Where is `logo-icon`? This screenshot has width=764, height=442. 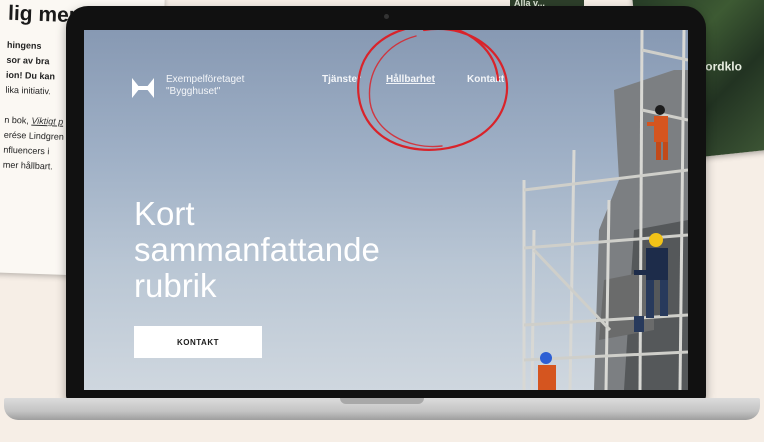 logo-icon is located at coordinates (143, 88).